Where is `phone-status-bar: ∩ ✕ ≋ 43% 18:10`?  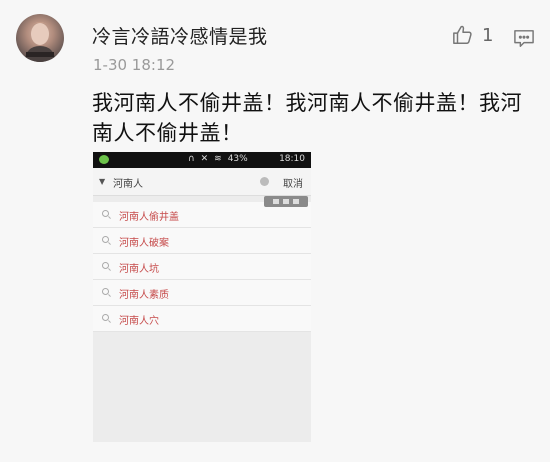 phone-status-bar: ∩ ✕ ≋ 43% 18:10 is located at coordinates (202, 160).